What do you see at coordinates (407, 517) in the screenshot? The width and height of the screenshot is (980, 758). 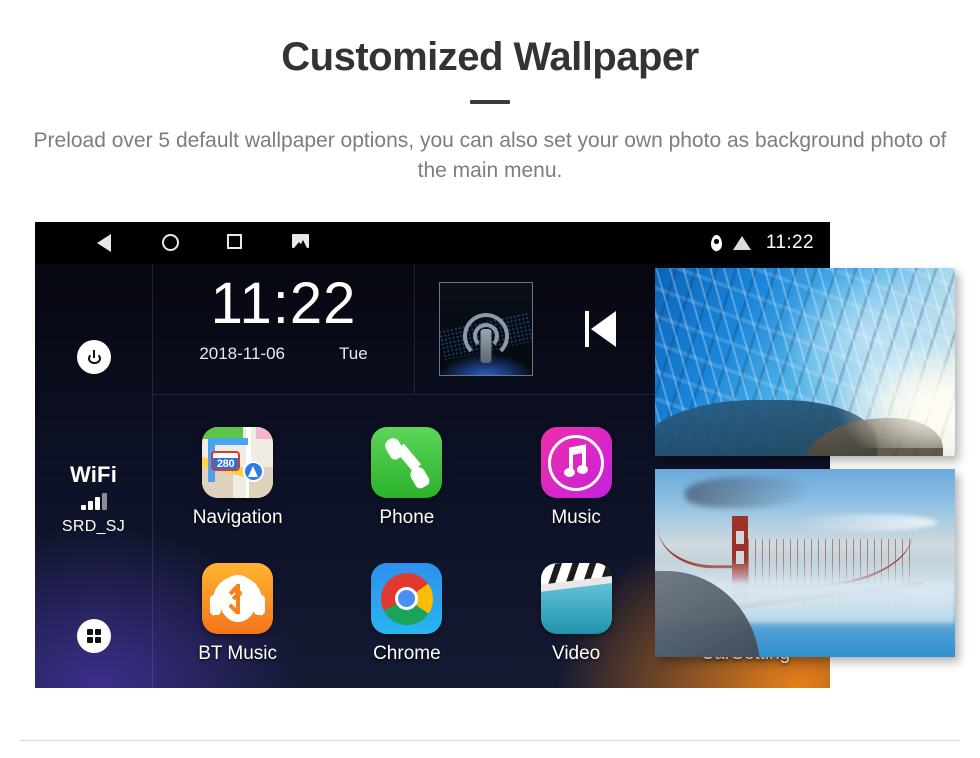 I see `app-label: Phone` at bounding box center [407, 517].